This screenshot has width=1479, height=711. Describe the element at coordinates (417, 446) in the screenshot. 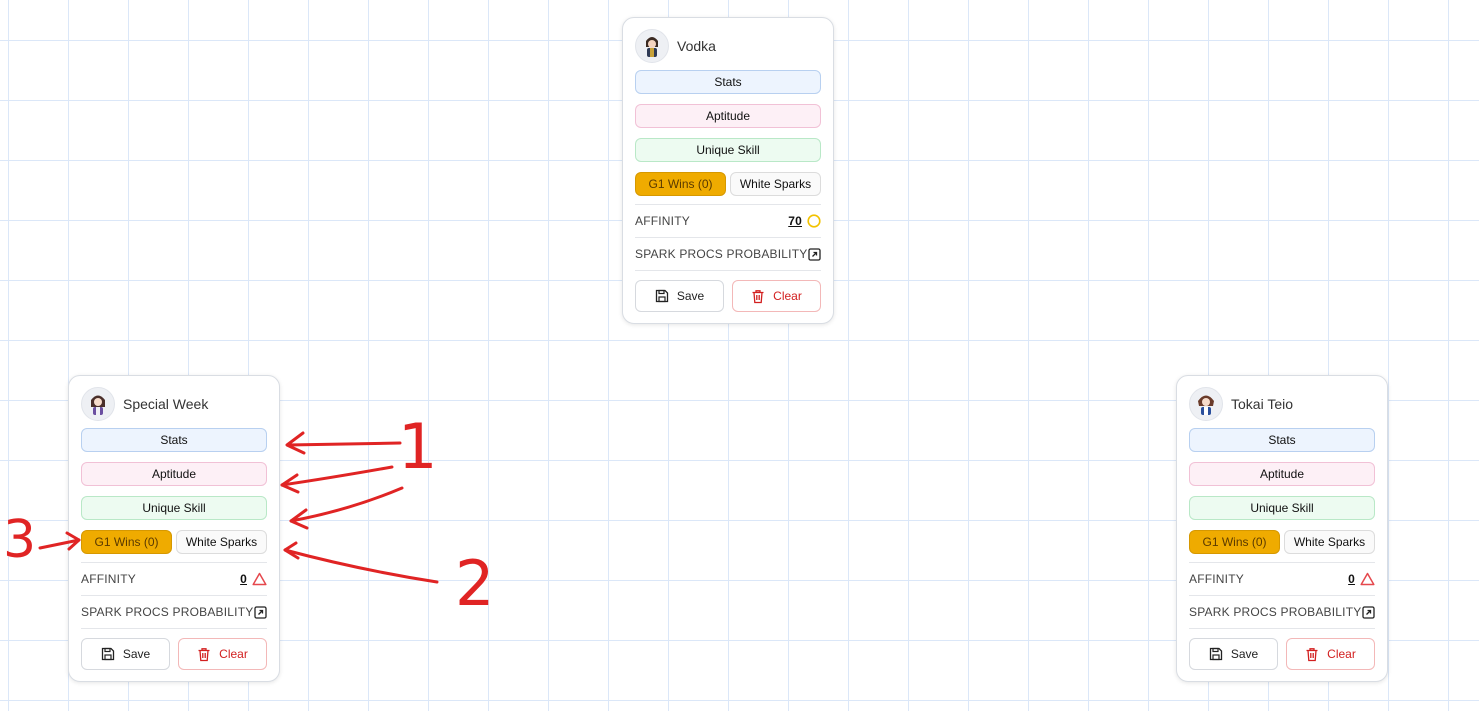

I see `annotation-label-1: 1` at that location.